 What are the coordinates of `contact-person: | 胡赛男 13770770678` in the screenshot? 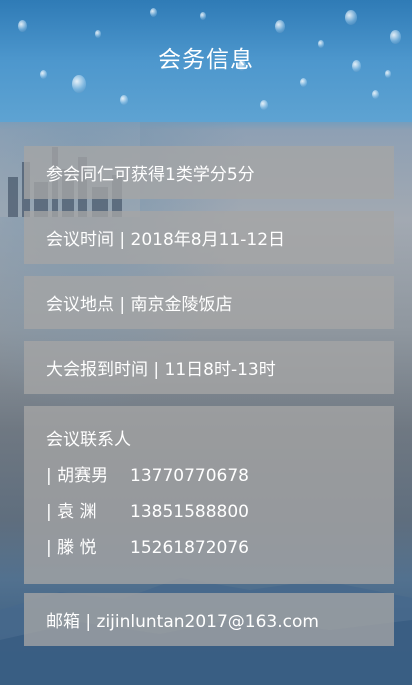 It's located at (220, 476).